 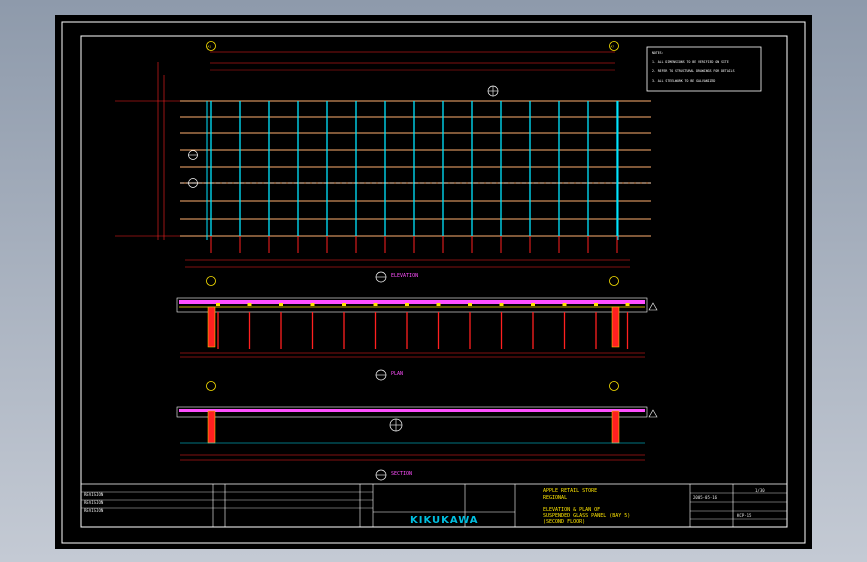 I want to click on grid-bubble-label: A7, so click(x=613, y=47).